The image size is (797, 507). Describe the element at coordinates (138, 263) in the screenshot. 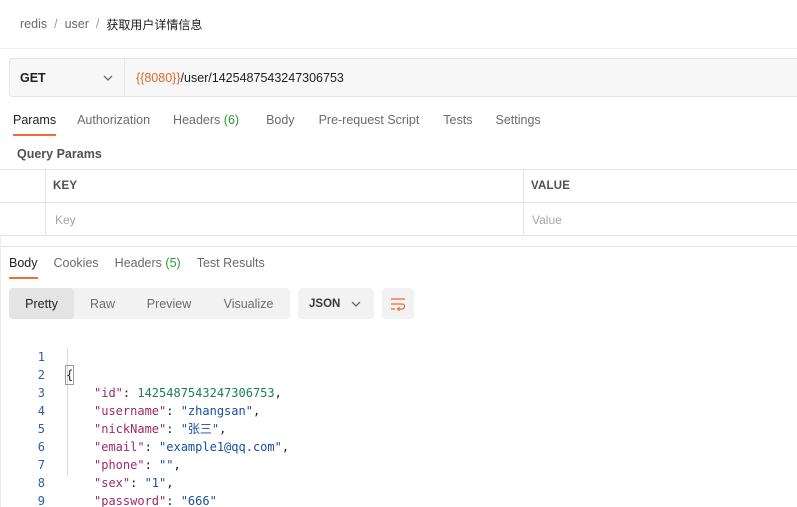

I see `tab-response-headers-label: Headers` at that location.